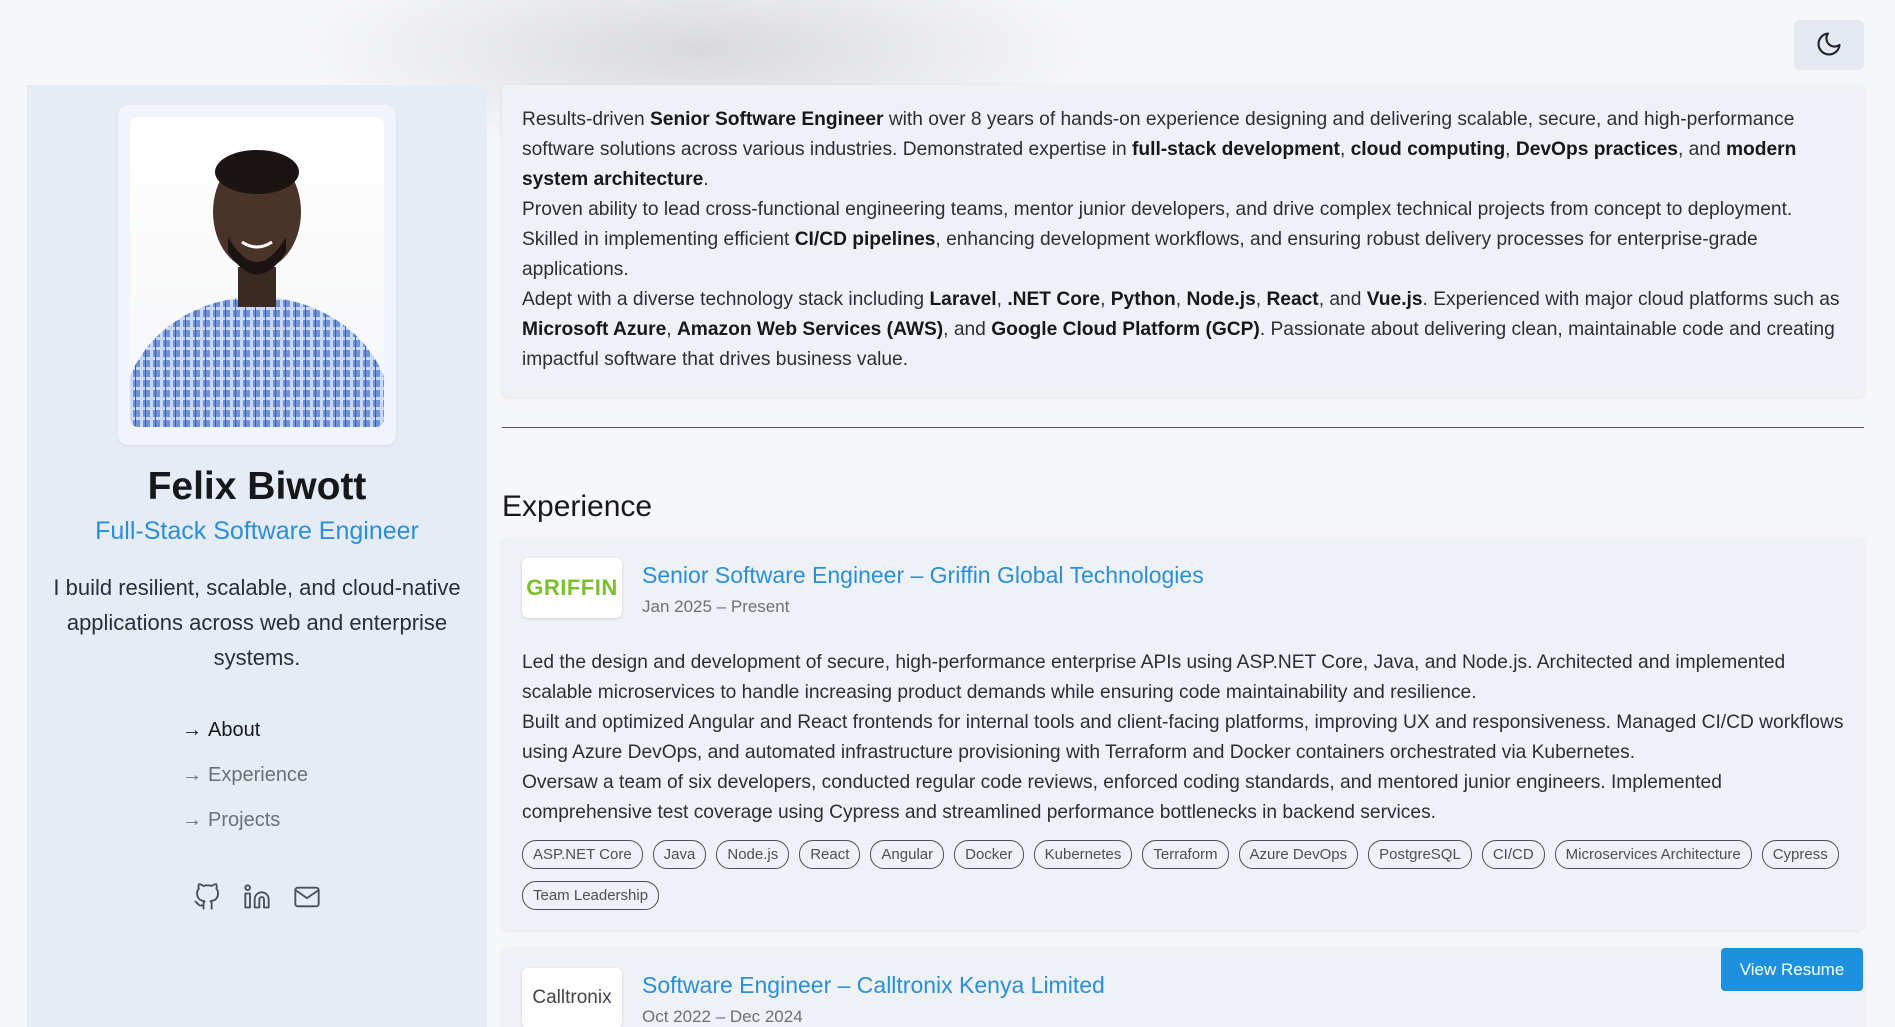 This screenshot has width=1895, height=1027. What do you see at coordinates (257, 272) in the screenshot?
I see `avatar` at bounding box center [257, 272].